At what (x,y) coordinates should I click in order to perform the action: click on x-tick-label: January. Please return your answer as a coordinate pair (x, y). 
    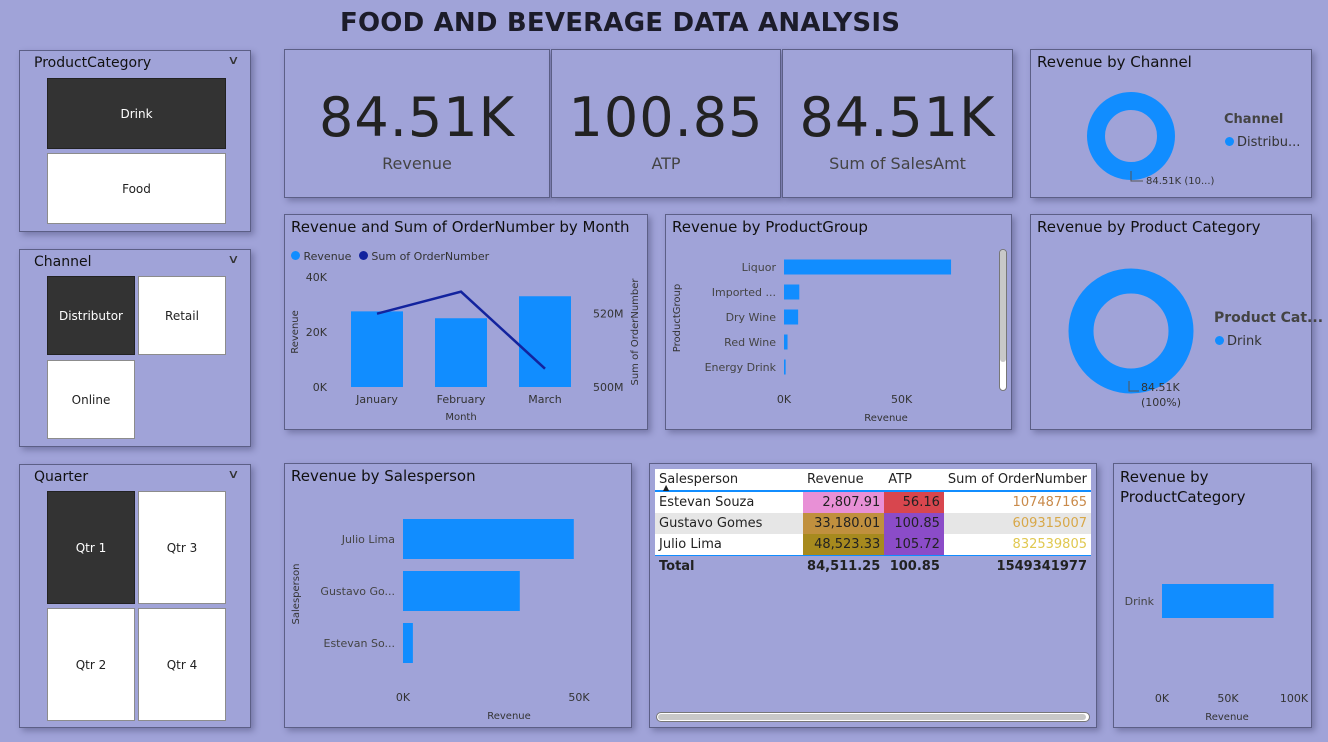
    Looking at the image, I should click on (376, 399).